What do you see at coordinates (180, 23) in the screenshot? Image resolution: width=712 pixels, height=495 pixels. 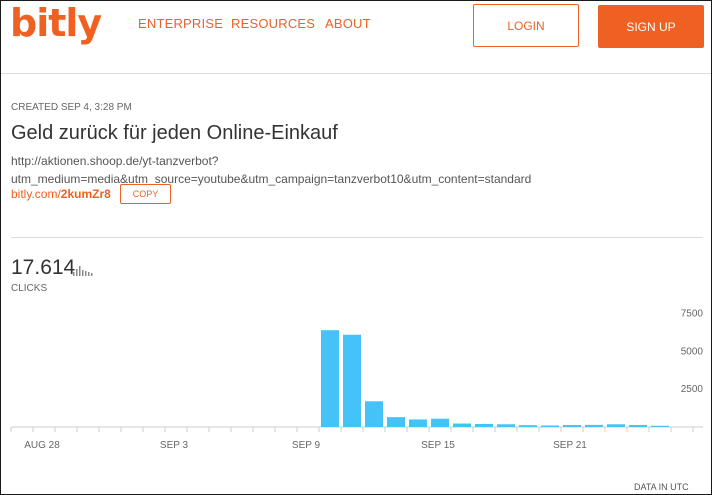 I see `nav-enterprise: ENTERPRISE` at bounding box center [180, 23].